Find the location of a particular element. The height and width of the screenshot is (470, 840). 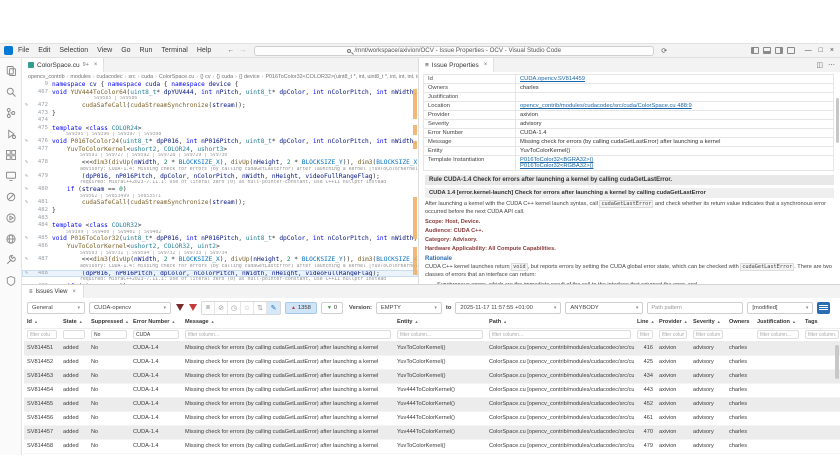

filter-input-path is located at coordinates (560, 335).